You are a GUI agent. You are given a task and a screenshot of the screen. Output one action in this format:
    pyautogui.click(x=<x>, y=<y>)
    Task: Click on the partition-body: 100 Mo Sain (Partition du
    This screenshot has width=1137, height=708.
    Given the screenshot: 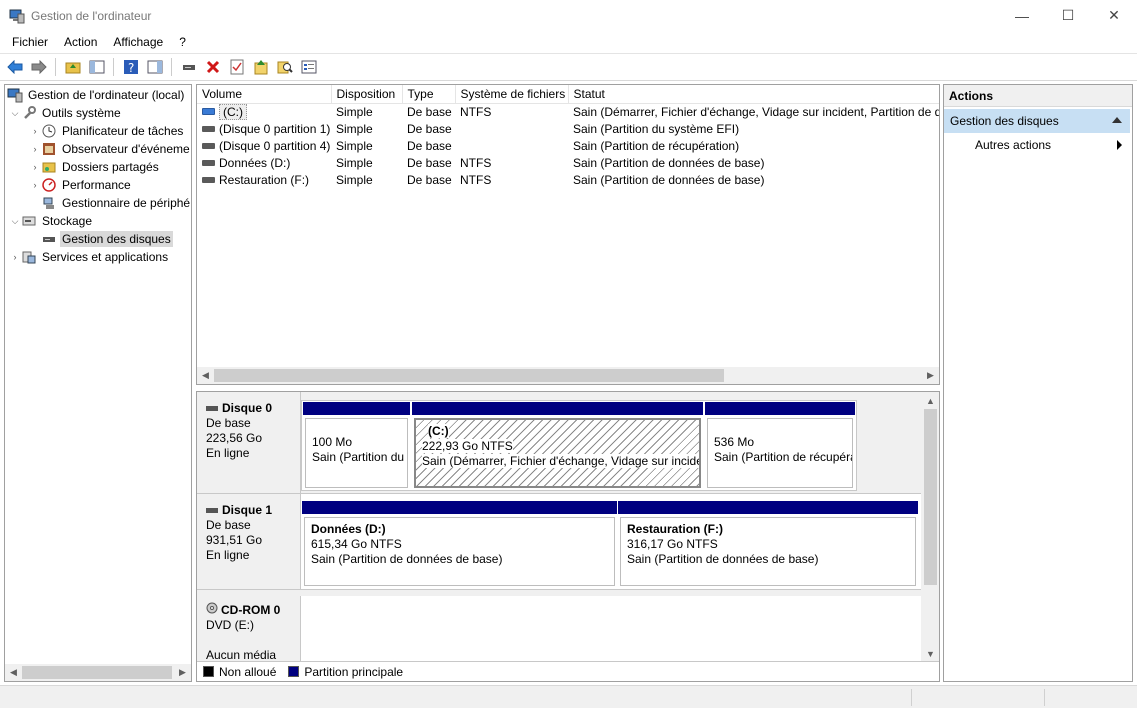 What is the action you would take?
    pyautogui.click(x=356, y=453)
    